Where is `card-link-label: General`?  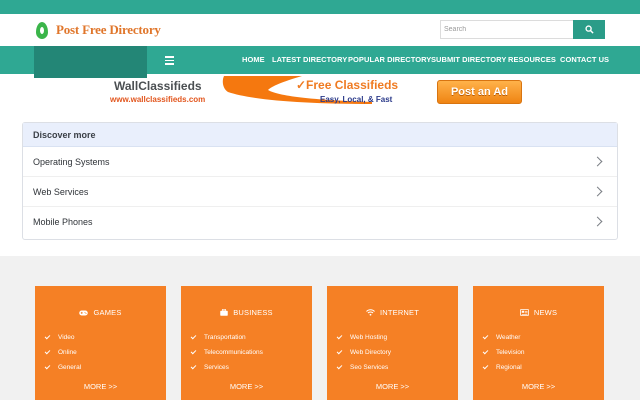 card-link-label: General is located at coordinates (70, 367).